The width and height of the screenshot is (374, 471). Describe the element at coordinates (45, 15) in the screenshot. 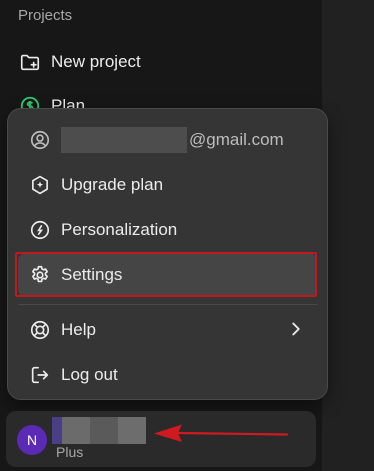

I see `projects-section-title: Projects` at that location.